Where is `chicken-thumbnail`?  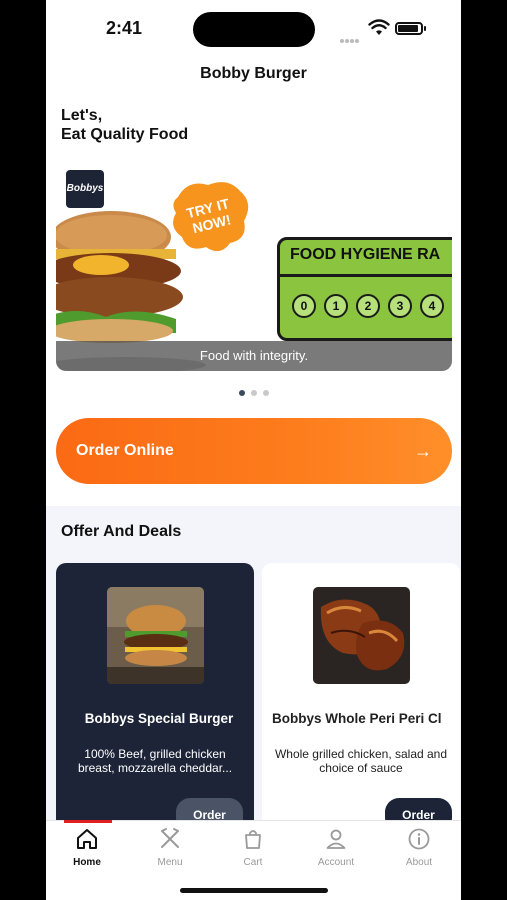
chicken-thumbnail is located at coordinates (361, 635).